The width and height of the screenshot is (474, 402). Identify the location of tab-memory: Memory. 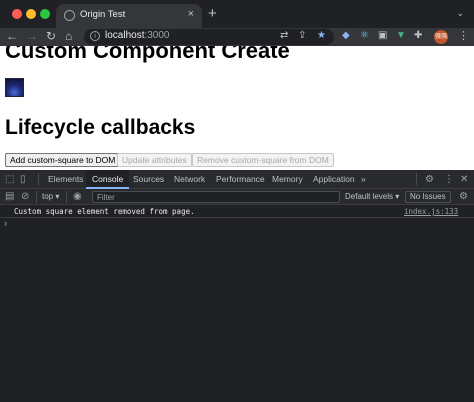
(287, 179).